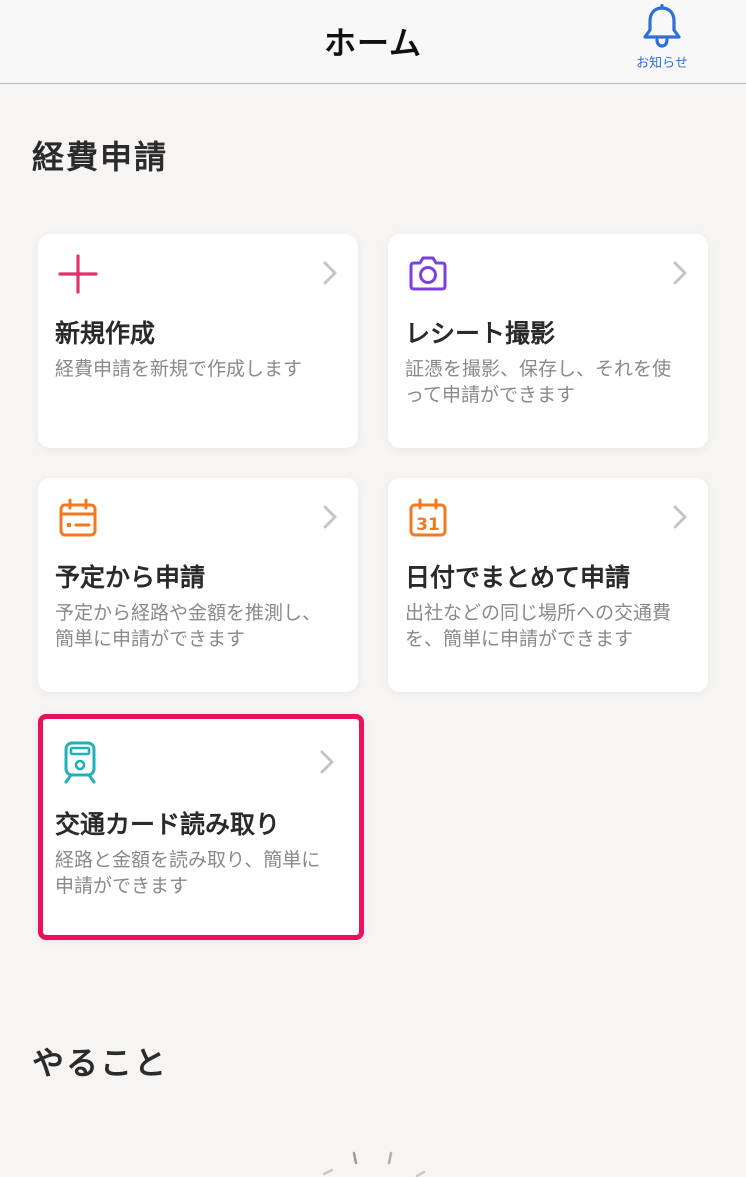  What do you see at coordinates (428, 525) in the screenshot?
I see `calendar-date-number: 31` at bounding box center [428, 525].